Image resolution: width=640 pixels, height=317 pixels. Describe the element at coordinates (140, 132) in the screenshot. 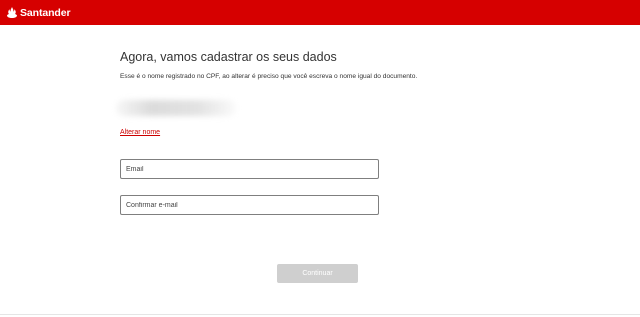

I see `alter-name-link: Alterar nome` at that location.